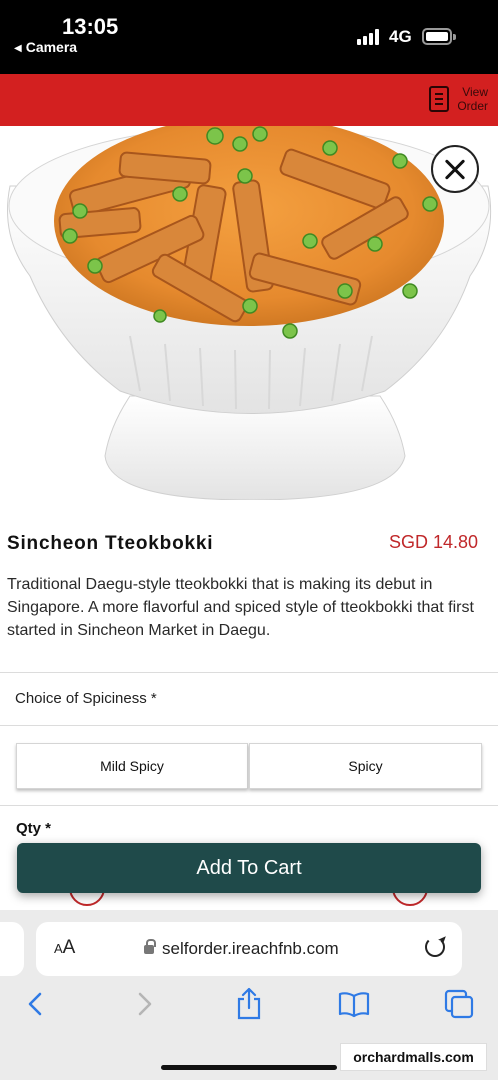 Image resolution: width=498 pixels, height=1080 pixels. What do you see at coordinates (365, 766) in the screenshot?
I see `option-spicy: Spicy` at bounding box center [365, 766].